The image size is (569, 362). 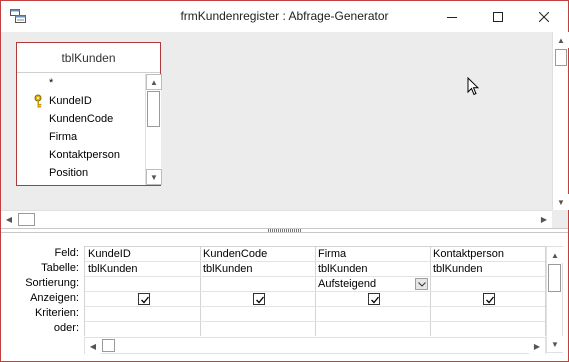 What do you see at coordinates (554, 299) in the screenshot?
I see `grid-vertical-scrollbar: ▲ ▼` at bounding box center [554, 299].